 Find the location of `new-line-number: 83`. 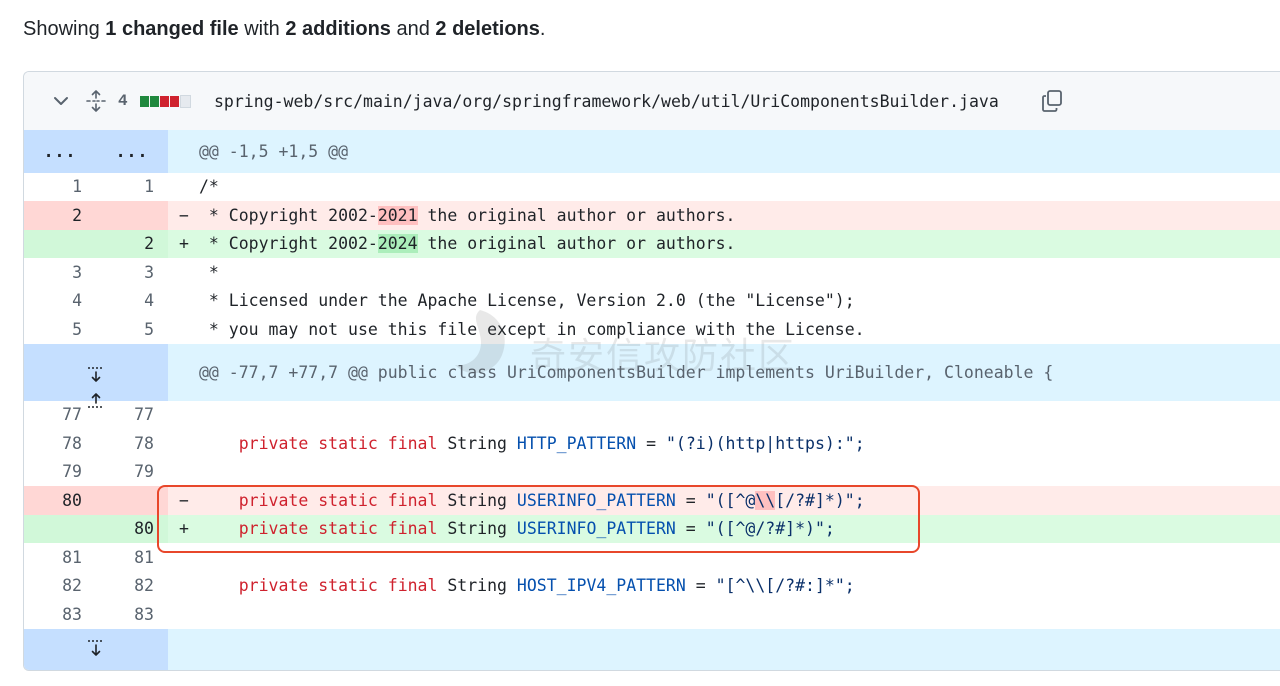

new-line-number: 83 is located at coordinates (132, 614).